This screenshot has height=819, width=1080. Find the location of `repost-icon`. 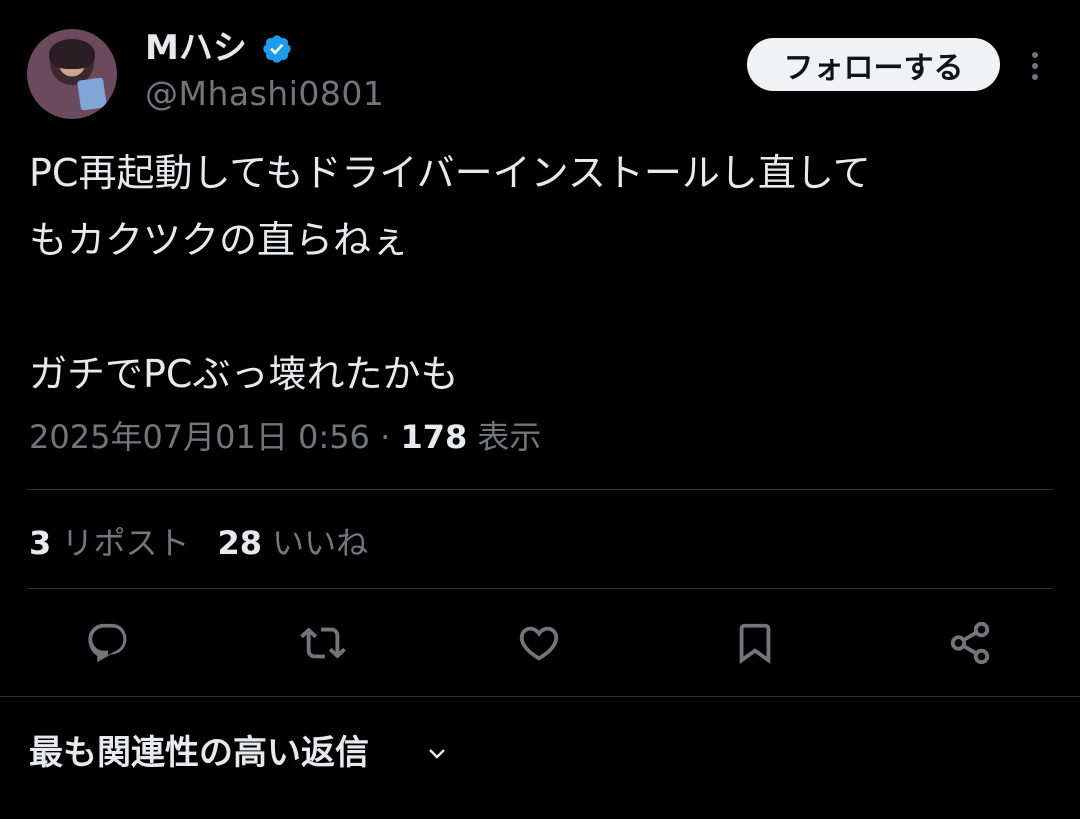

repost-icon is located at coordinates (323, 643).